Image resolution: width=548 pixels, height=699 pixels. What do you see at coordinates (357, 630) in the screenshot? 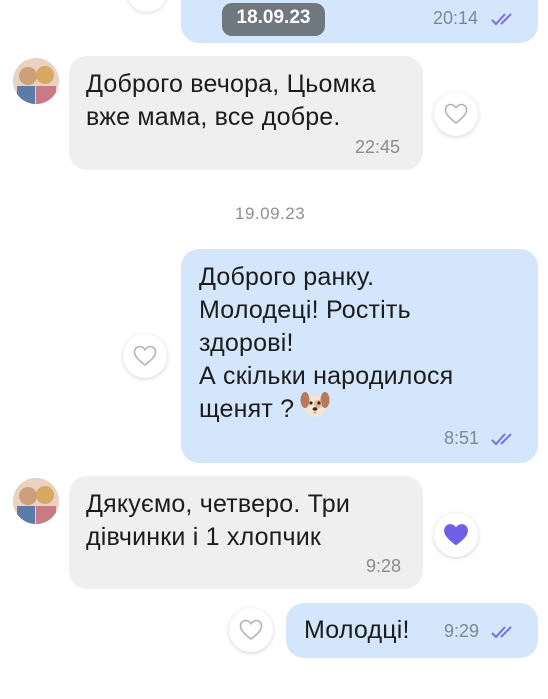
I see `message-text: Молодці!` at bounding box center [357, 630].